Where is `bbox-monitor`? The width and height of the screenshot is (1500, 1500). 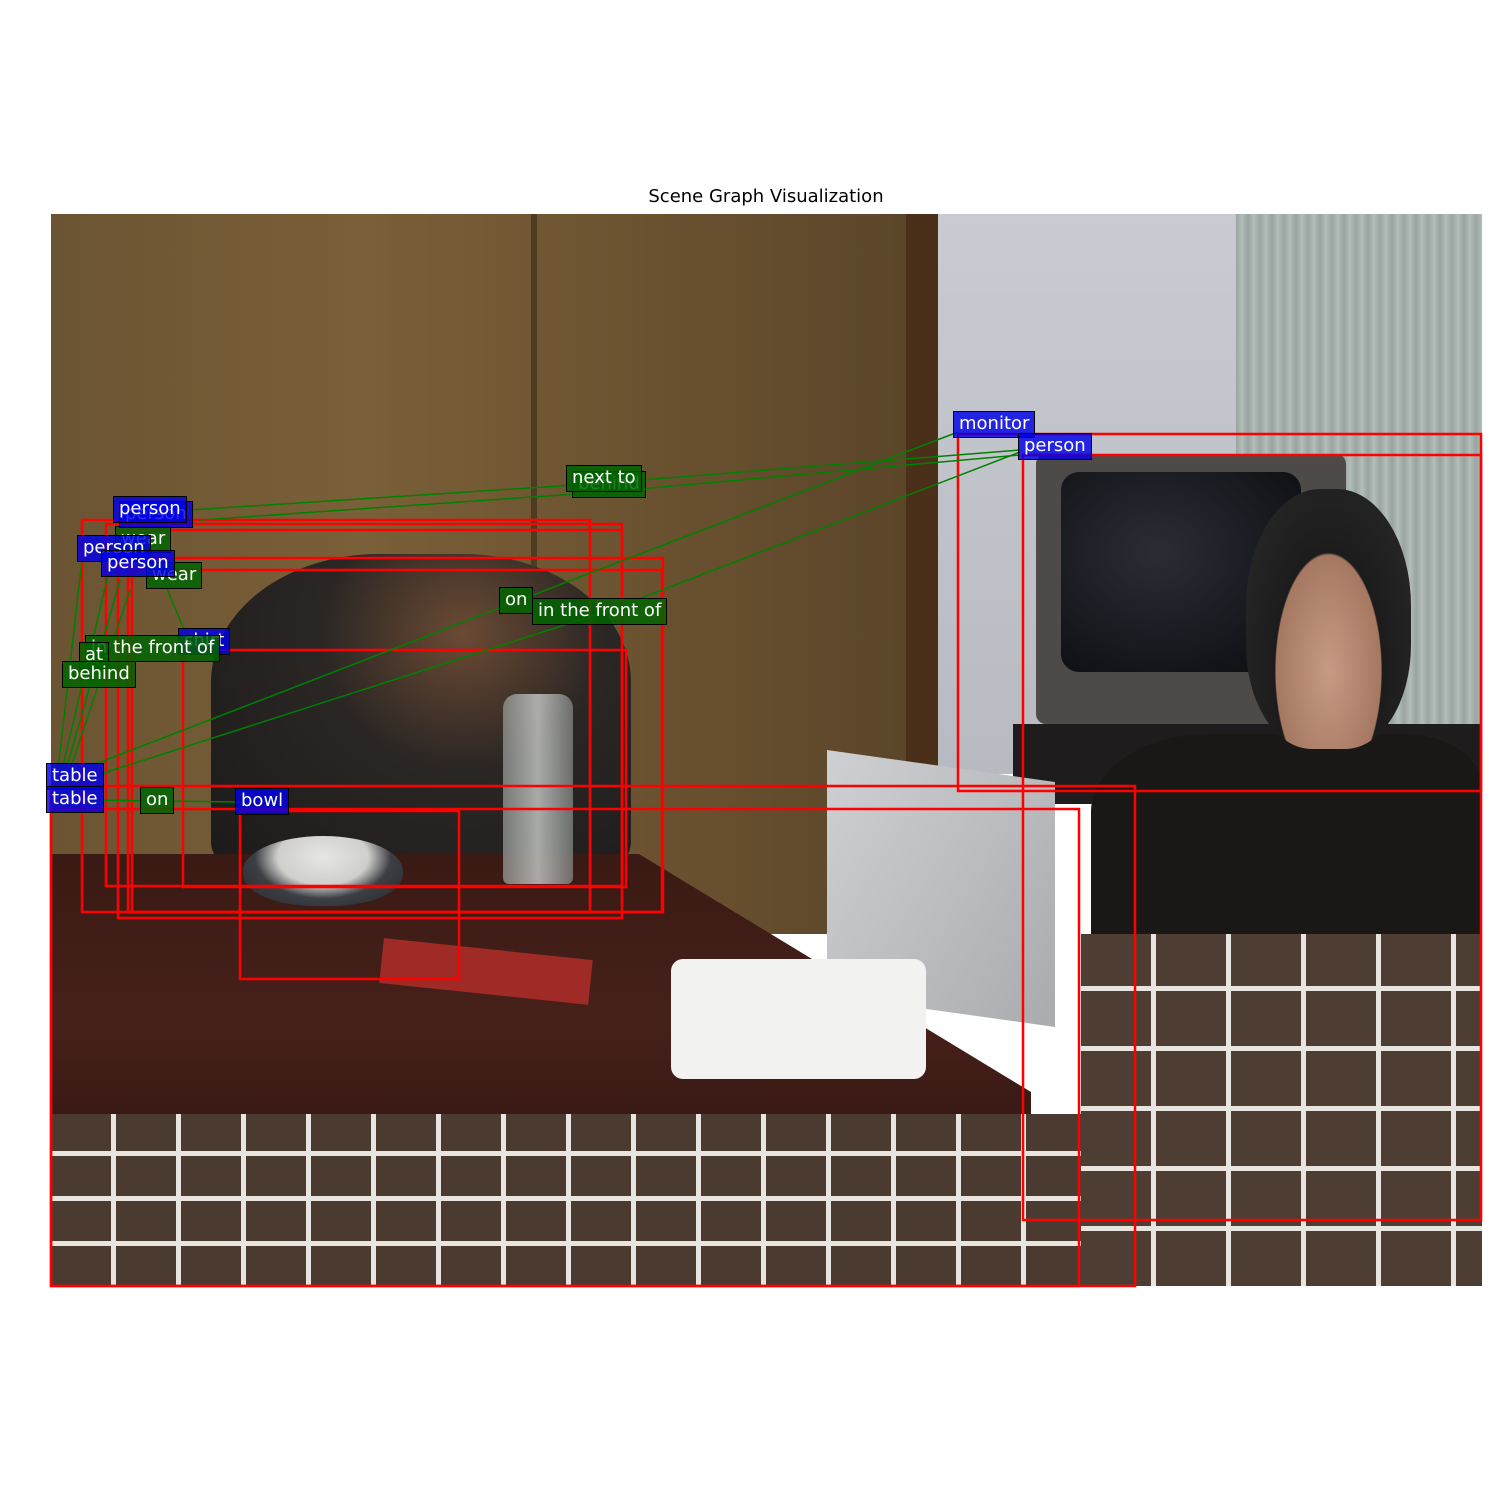
bbox-monitor is located at coordinates (1219, 612).